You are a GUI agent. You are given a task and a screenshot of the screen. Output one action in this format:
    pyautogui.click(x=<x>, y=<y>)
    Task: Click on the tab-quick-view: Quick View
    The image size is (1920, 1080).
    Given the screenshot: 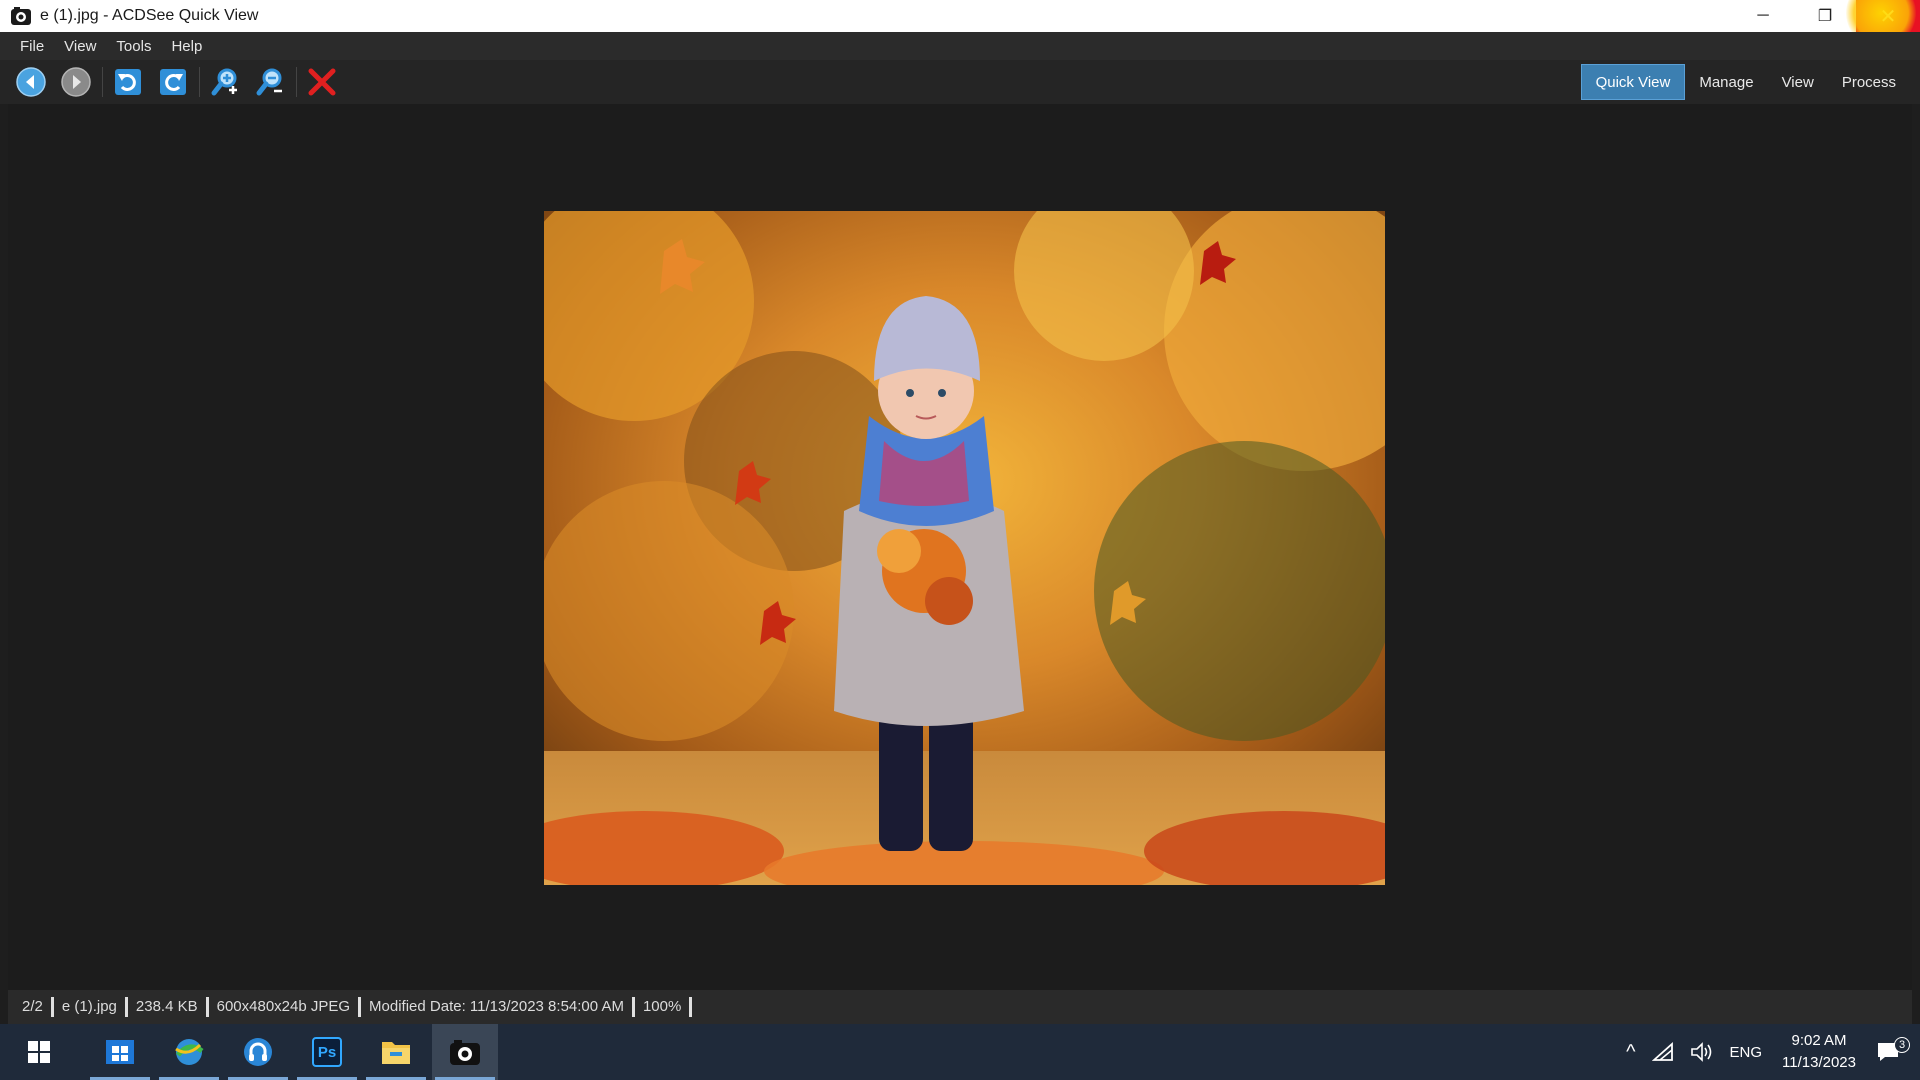 What is the action you would take?
    pyautogui.click(x=1633, y=82)
    